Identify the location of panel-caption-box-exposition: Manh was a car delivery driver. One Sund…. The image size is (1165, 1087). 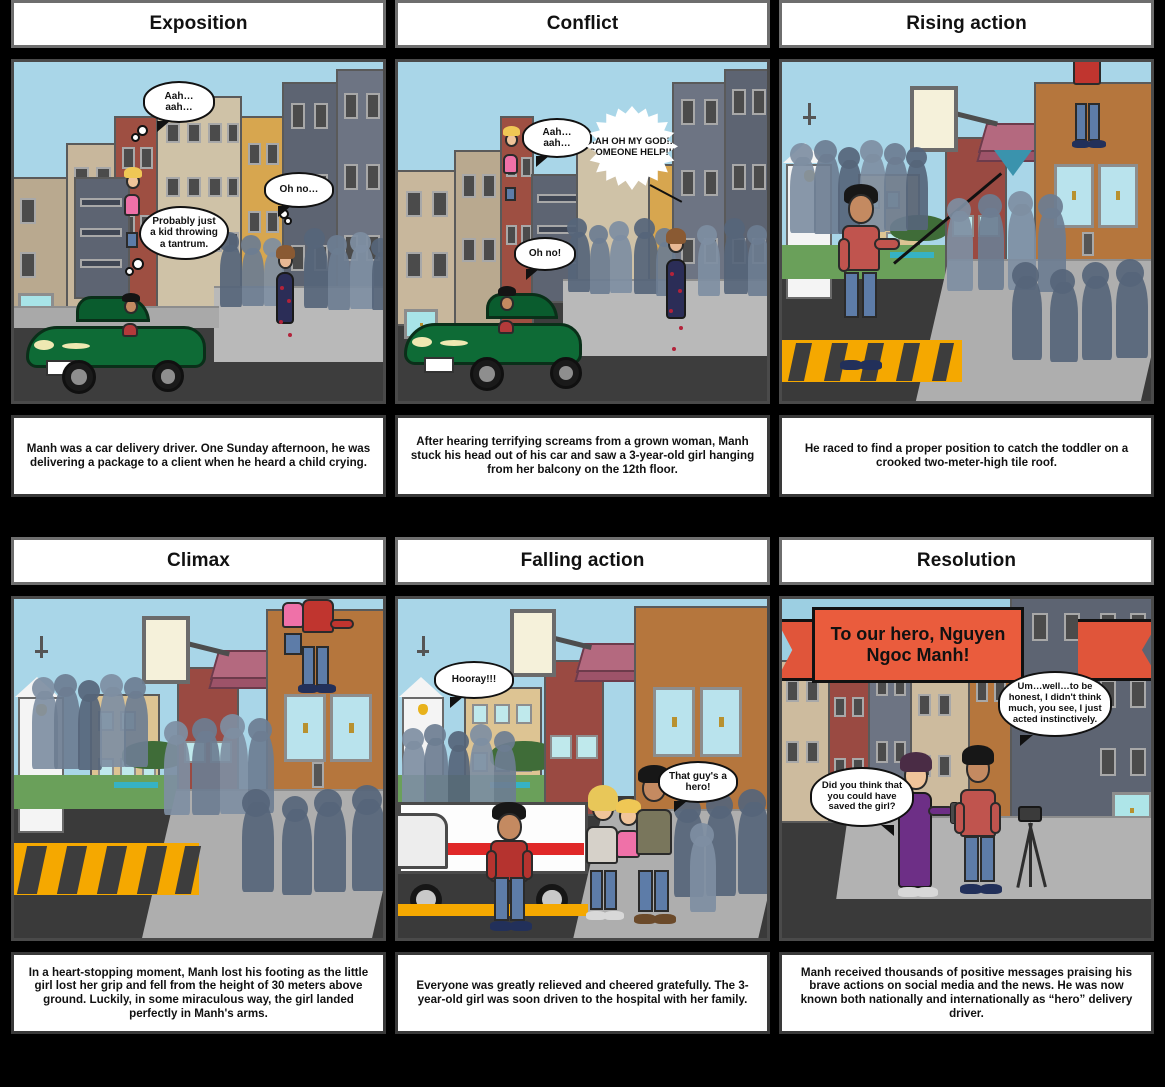
(198, 456).